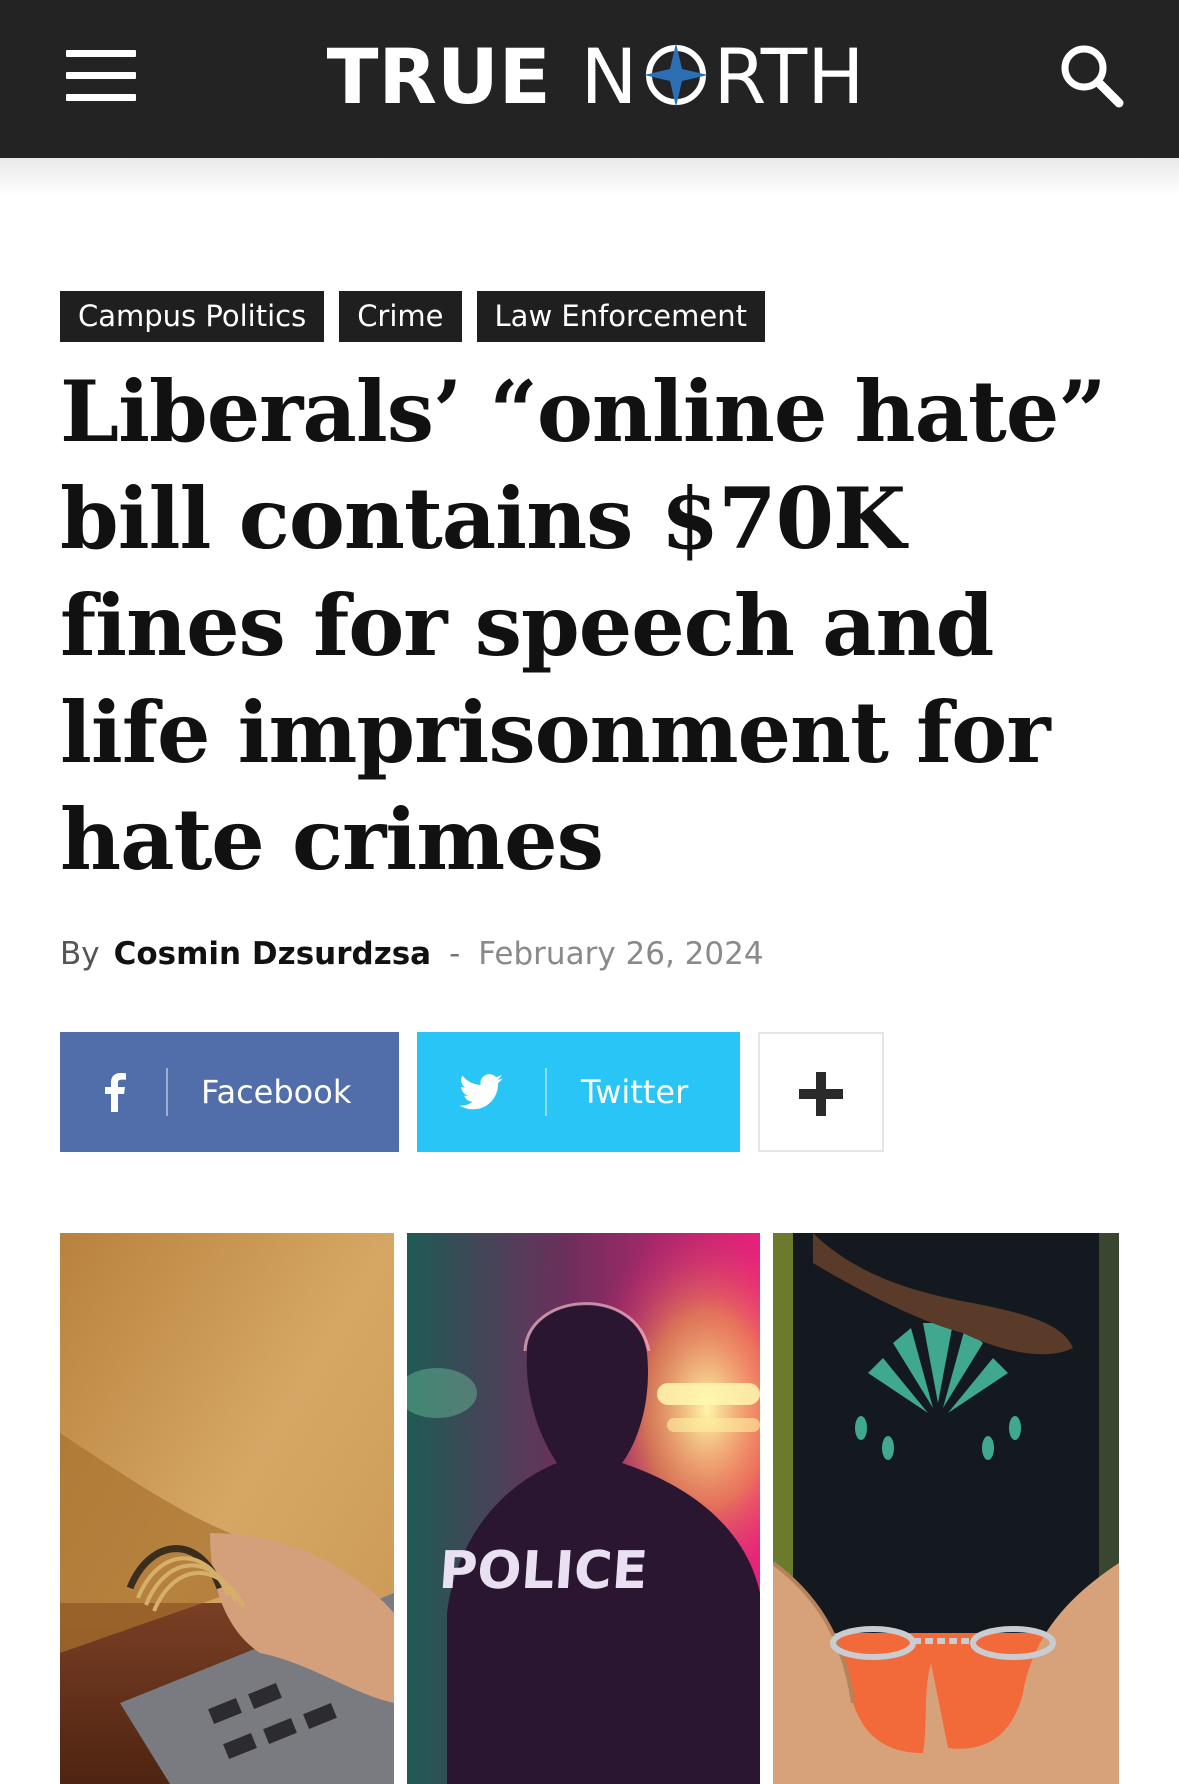 The height and width of the screenshot is (1784, 1179). Describe the element at coordinates (609, 76) in the screenshot. I see `logo-word-north-start: N` at that location.